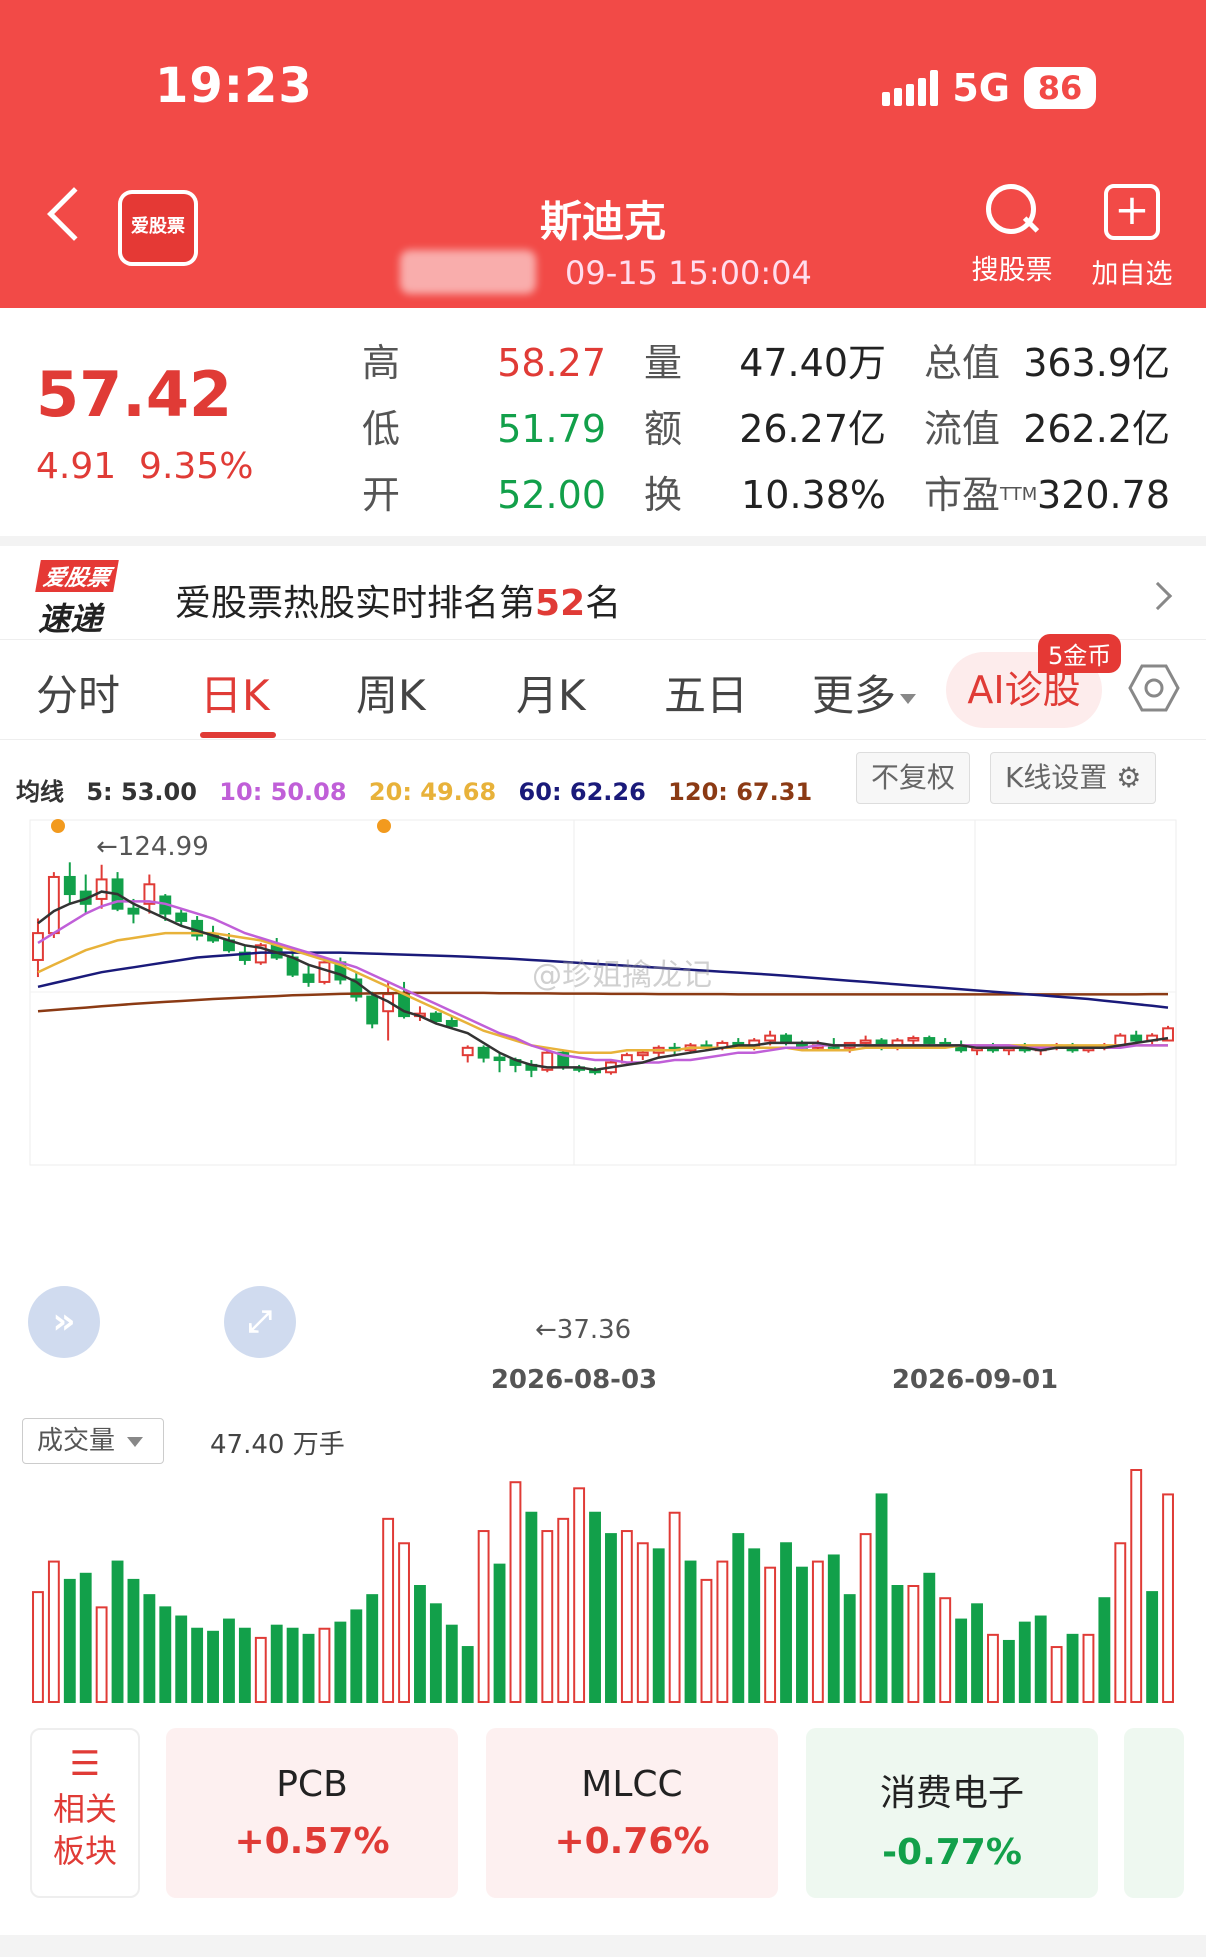  What do you see at coordinates (260, 1322) in the screenshot?
I see `fullscreen-icon: ⤢` at bounding box center [260, 1322].